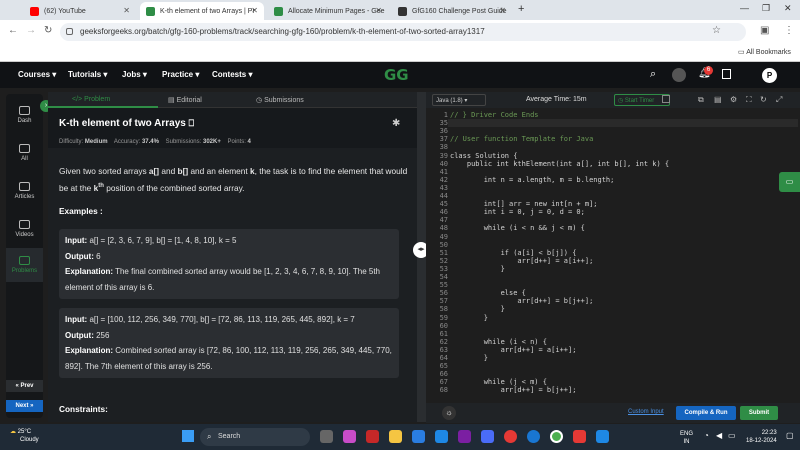  I want to click on wifi-icon: ◔, so click(706, 435).